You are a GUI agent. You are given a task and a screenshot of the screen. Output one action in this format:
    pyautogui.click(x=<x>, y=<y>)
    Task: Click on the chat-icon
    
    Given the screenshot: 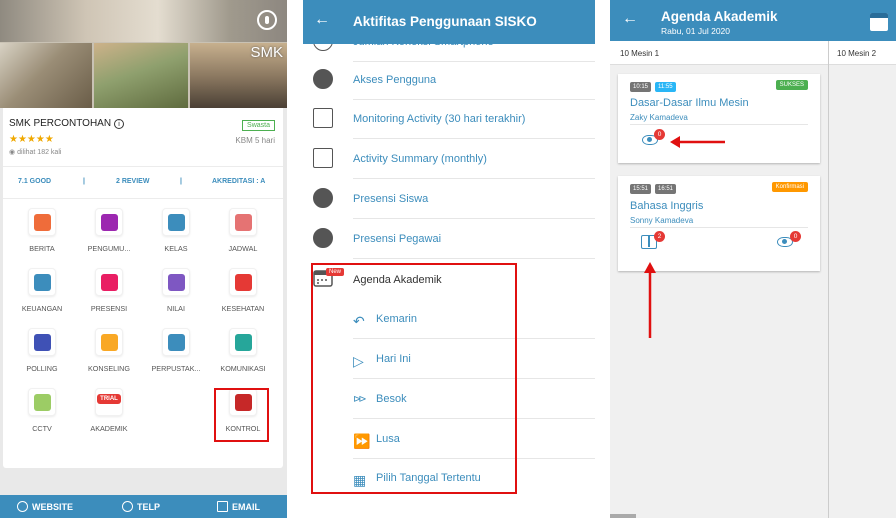 What is the action you would take?
    pyautogui.click(x=243, y=342)
    